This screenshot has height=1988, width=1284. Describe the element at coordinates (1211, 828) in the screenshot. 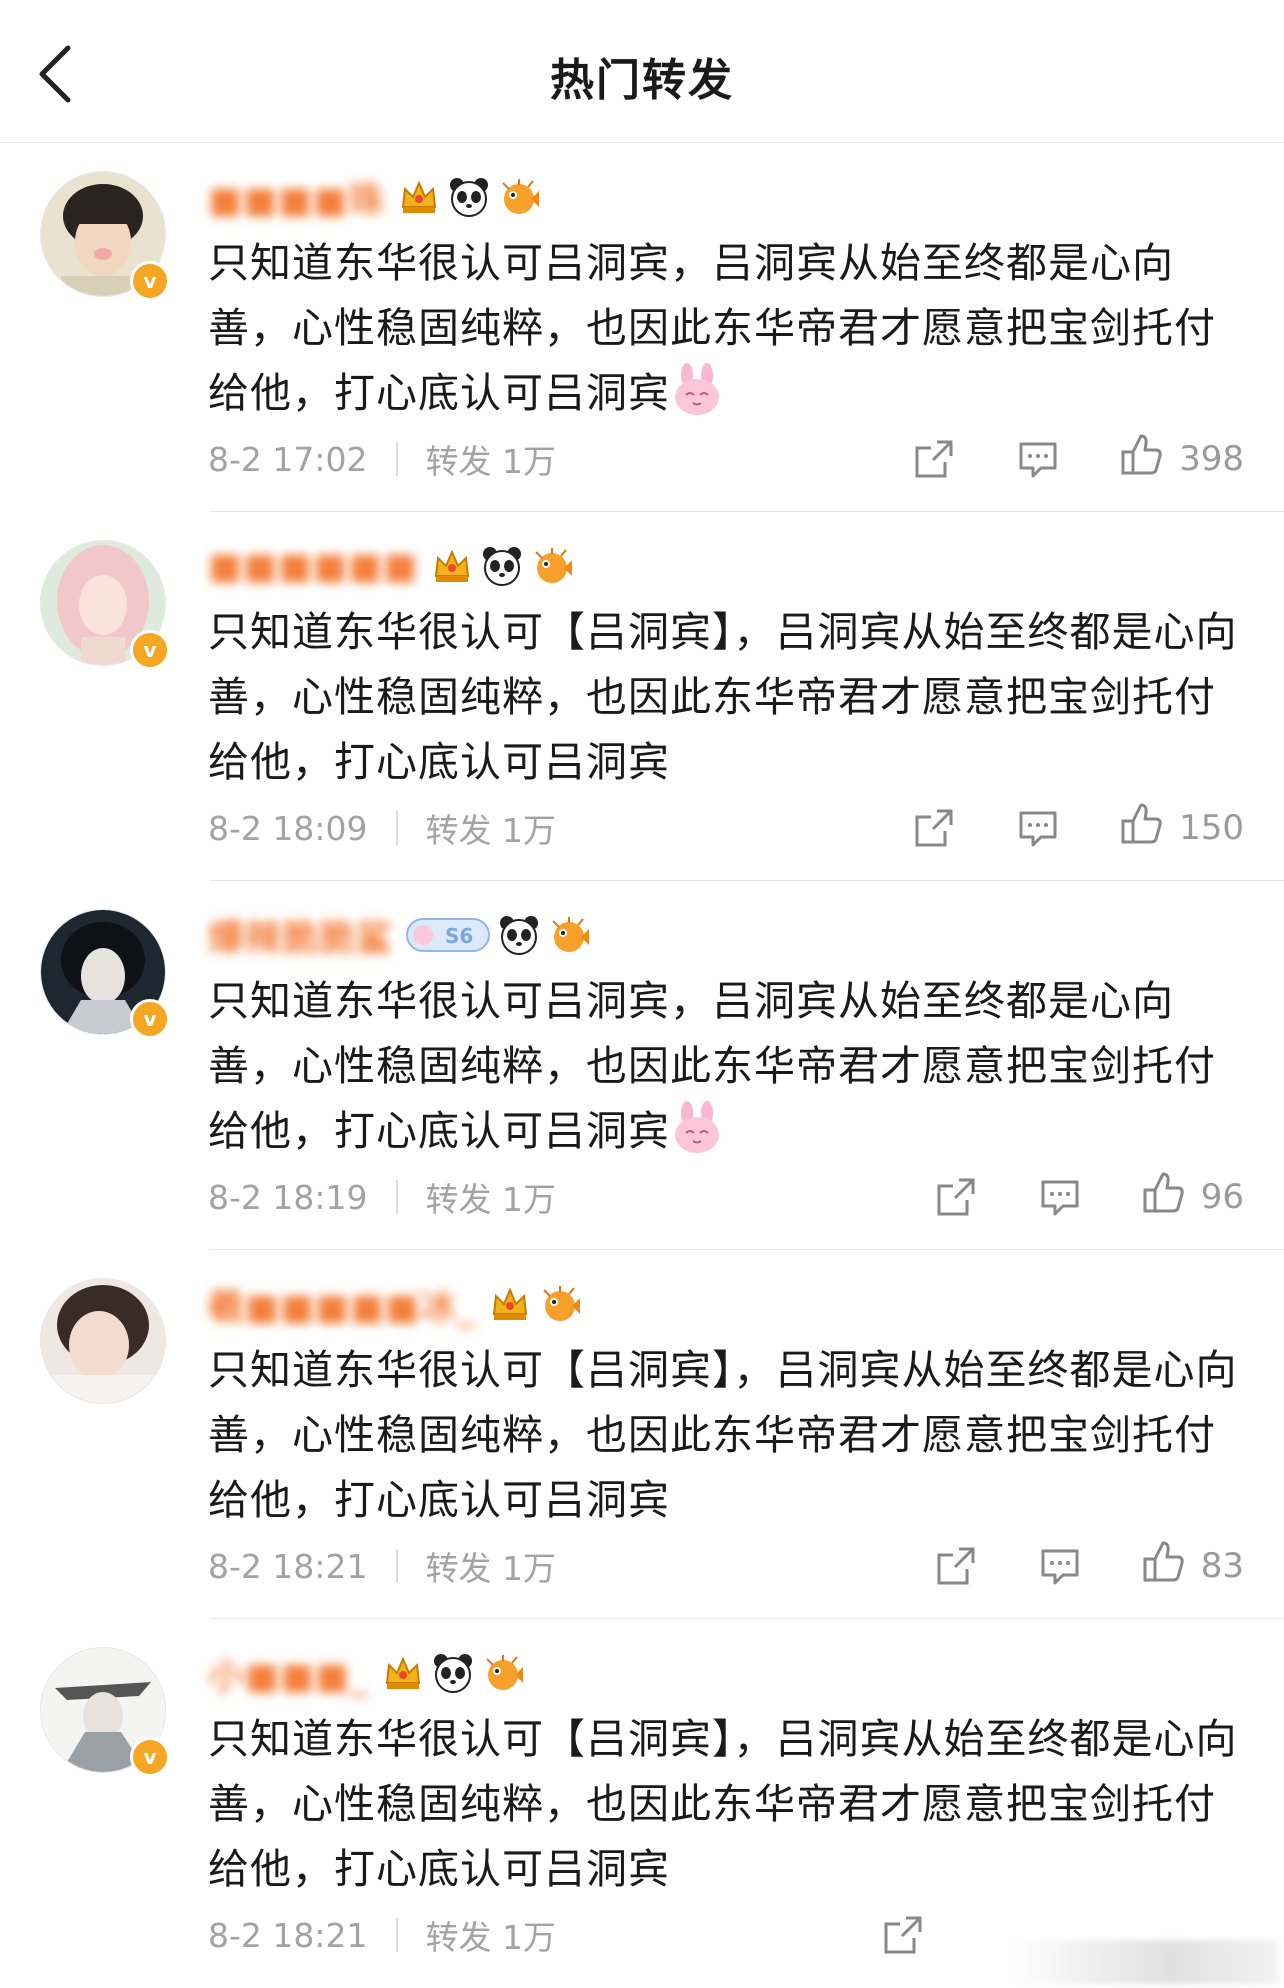

I see `like-count: 150` at that location.